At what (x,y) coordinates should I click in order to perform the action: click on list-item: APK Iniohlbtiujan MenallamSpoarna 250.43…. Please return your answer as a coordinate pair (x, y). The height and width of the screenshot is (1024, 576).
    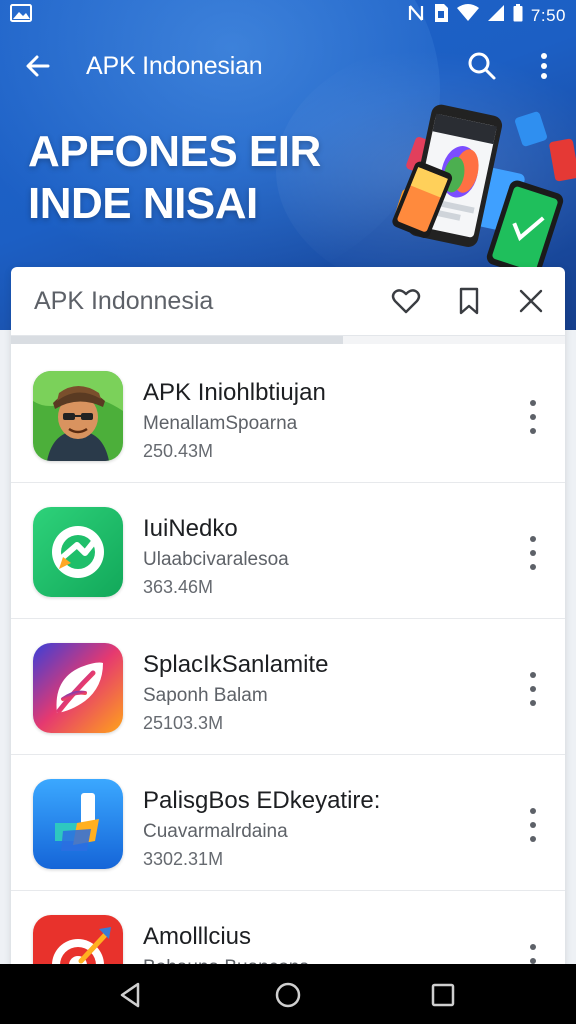
    Looking at the image, I should click on (288, 415).